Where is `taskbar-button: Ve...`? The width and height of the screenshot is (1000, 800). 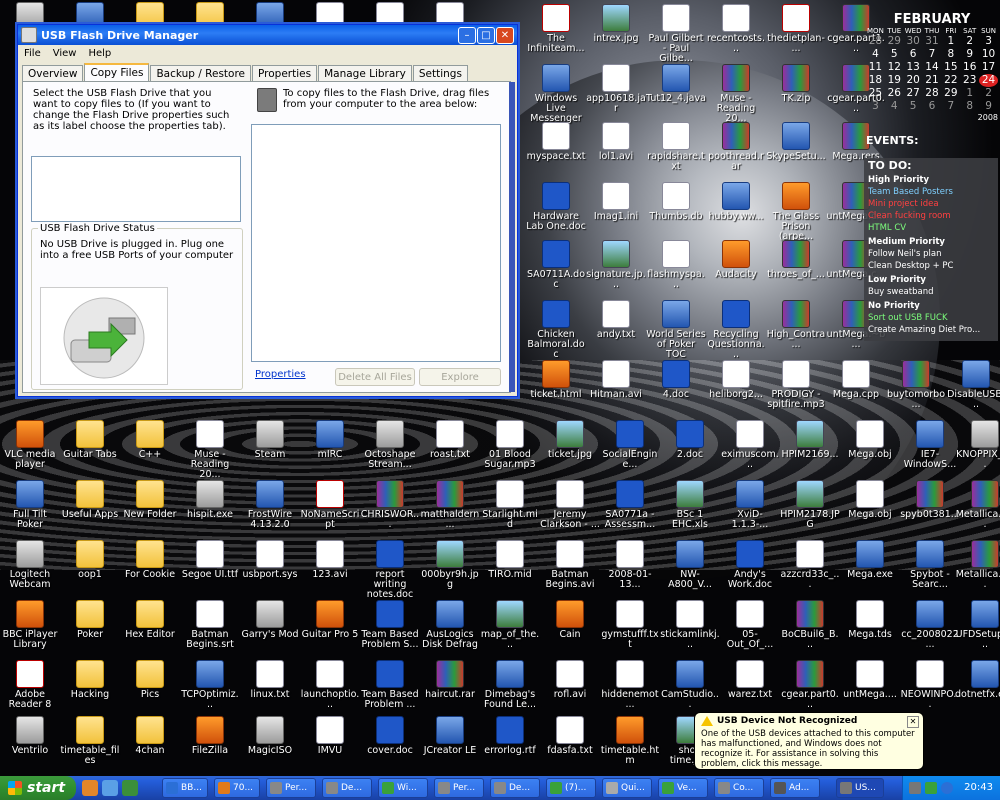
taskbar-button: Ve... is located at coordinates (683, 788).